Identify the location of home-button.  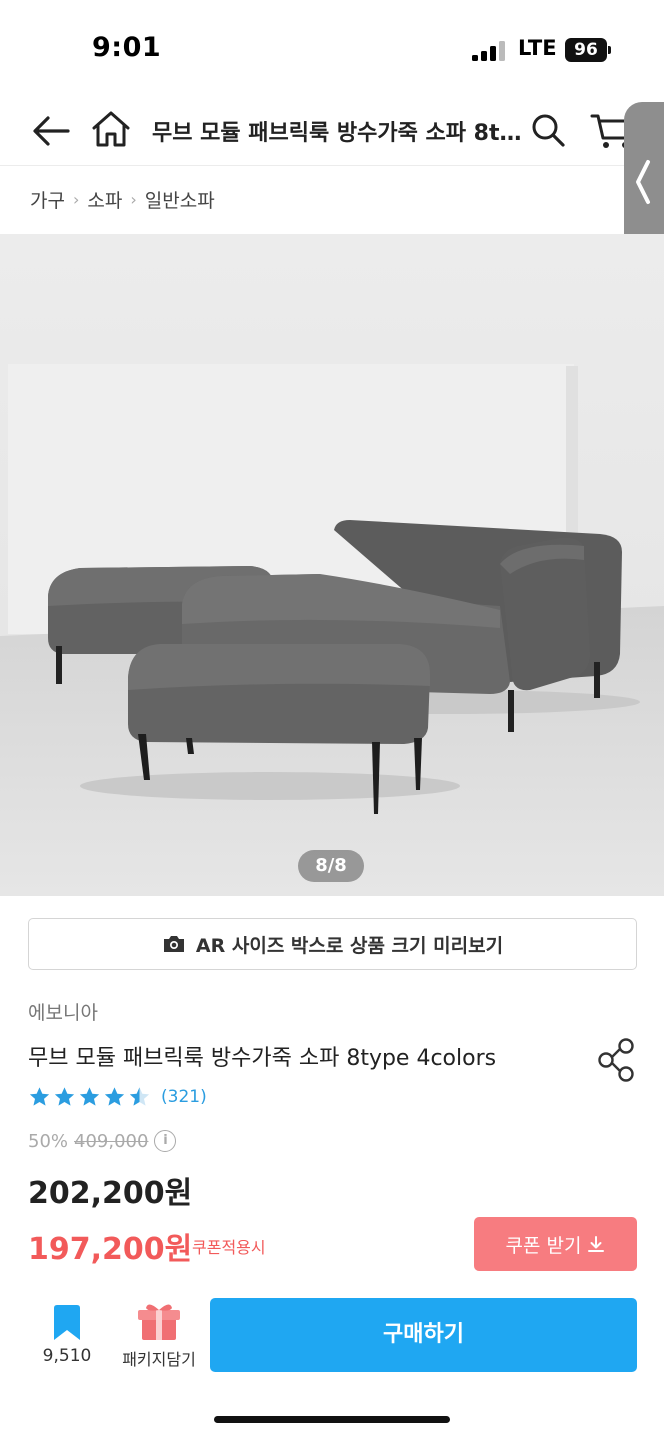
(111, 129).